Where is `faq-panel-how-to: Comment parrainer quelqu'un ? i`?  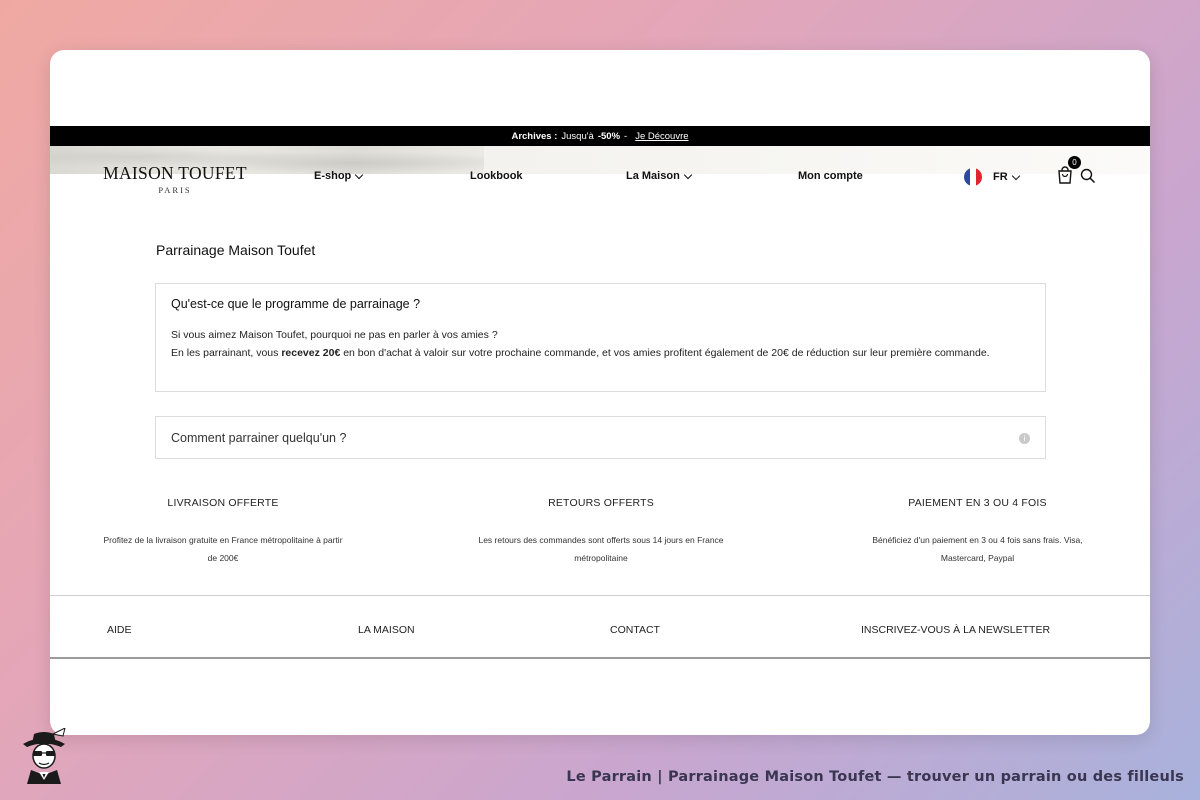 faq-panel-how-to: Comment parrainer quelqu'un ? i is located at coordinates (600, 437).